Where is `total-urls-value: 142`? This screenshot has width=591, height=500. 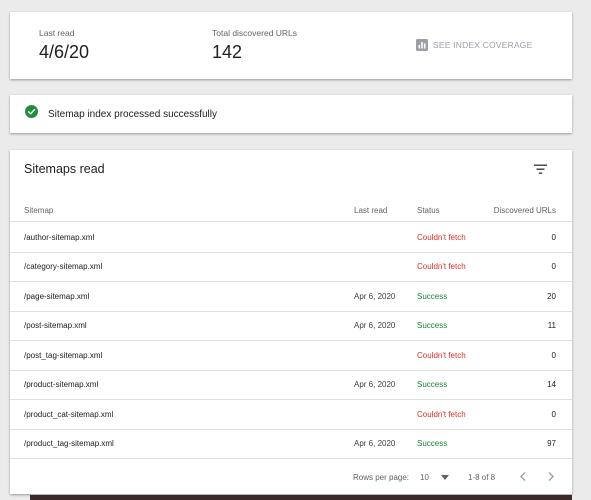 total-urls-value: 142 is located at coordinates (227, 52).